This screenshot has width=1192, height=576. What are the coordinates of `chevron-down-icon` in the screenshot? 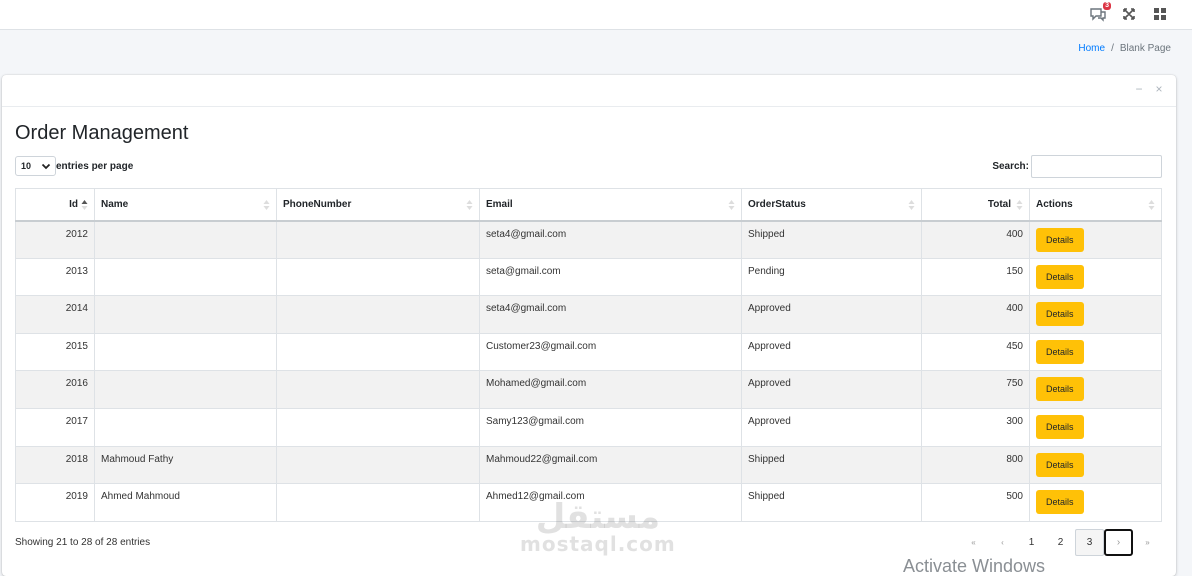 It's located at (46, 166).